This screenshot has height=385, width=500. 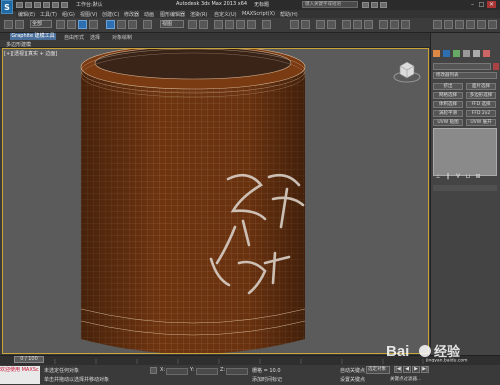 I want to click on align-icon, so click(x=305, y=24).